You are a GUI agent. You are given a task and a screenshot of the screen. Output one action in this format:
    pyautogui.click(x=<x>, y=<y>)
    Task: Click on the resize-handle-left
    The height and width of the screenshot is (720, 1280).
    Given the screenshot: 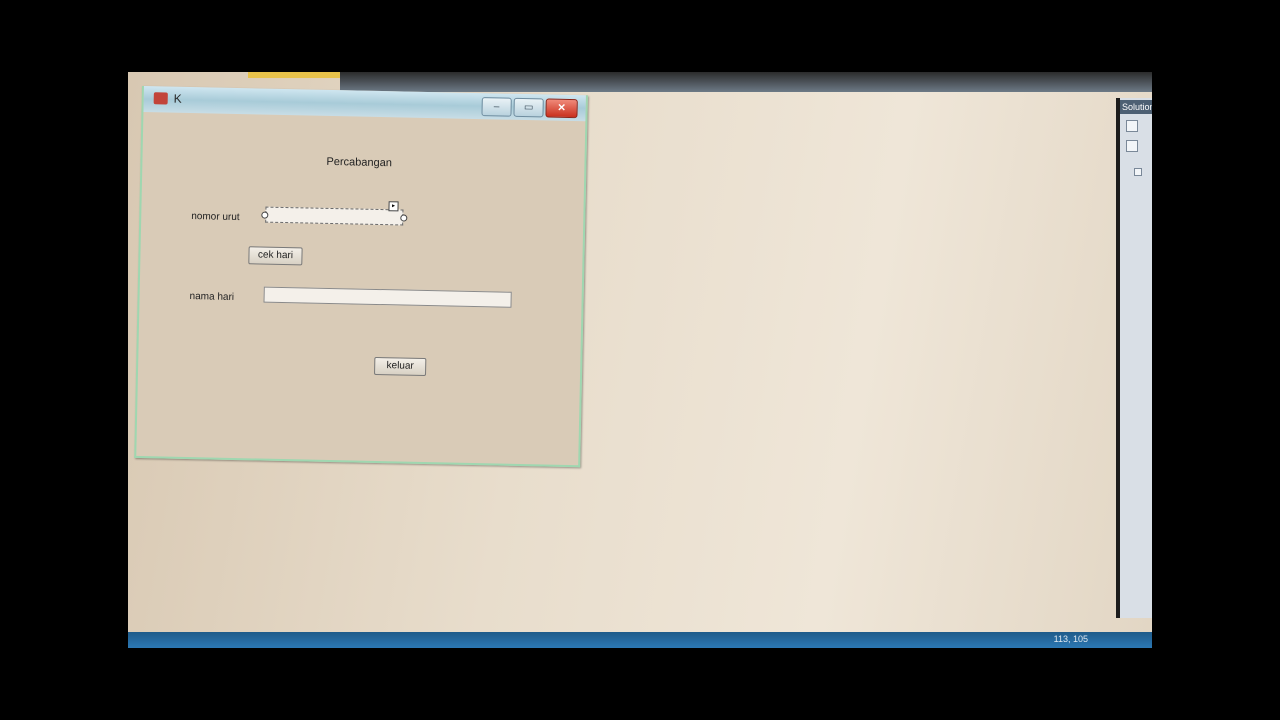 What is the action you would take?
    pyautogui.click(x=265, y=215)
    